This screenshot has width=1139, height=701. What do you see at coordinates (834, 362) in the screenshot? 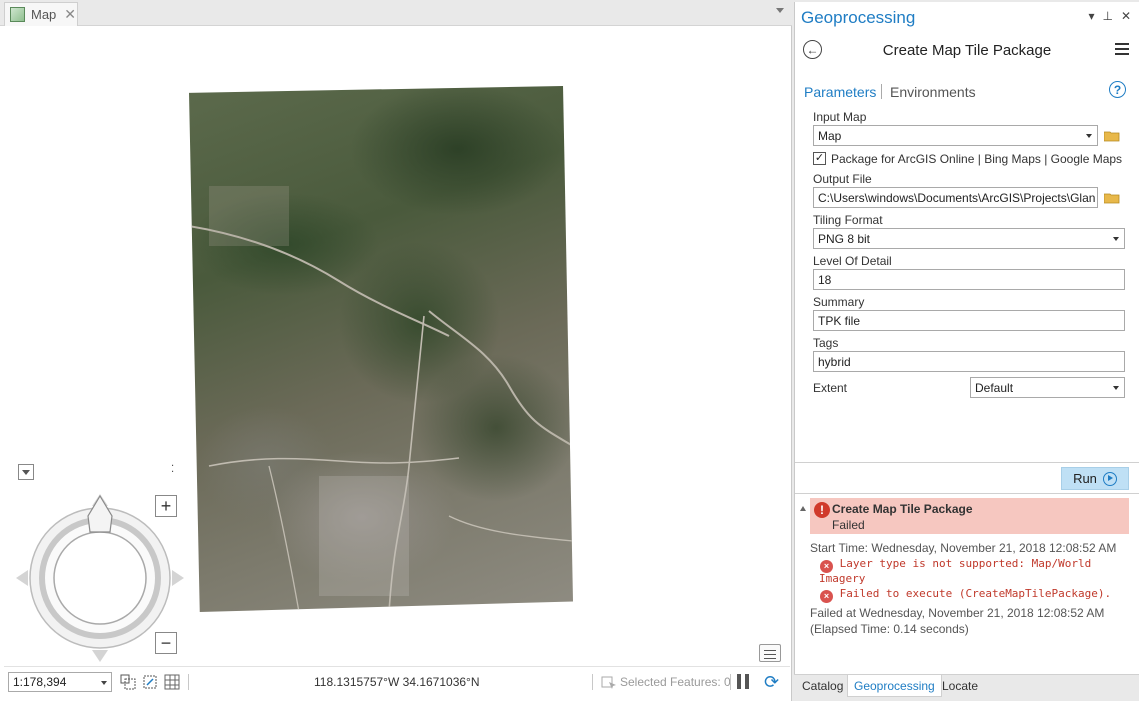
I see `tags-value: hybrid` at bounding box center [834, 362].